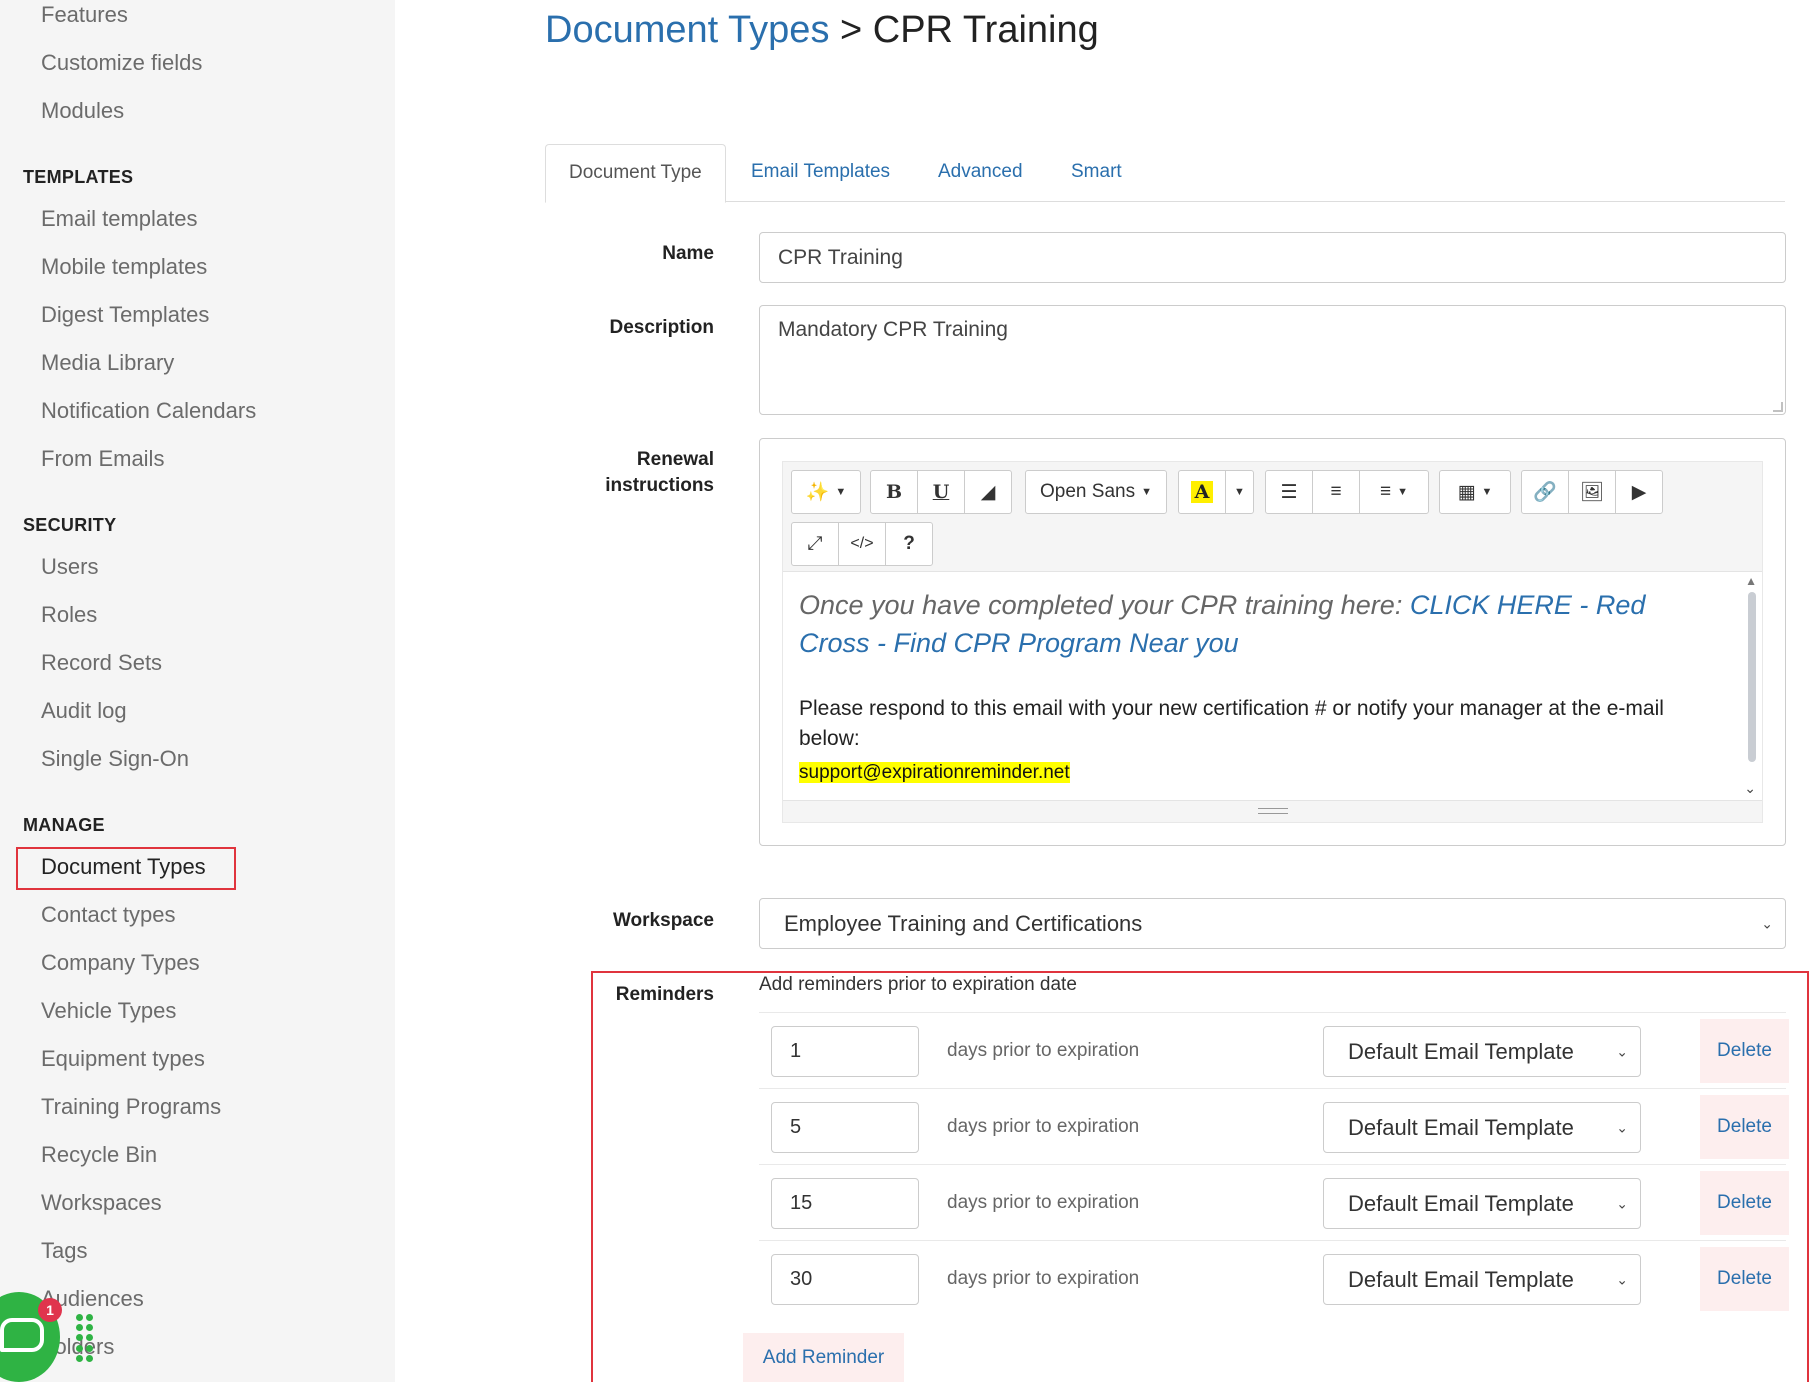 This screenshot has width=1809, height=1382. I want to click on highlight-color-icon: A, so click(1202, 492).